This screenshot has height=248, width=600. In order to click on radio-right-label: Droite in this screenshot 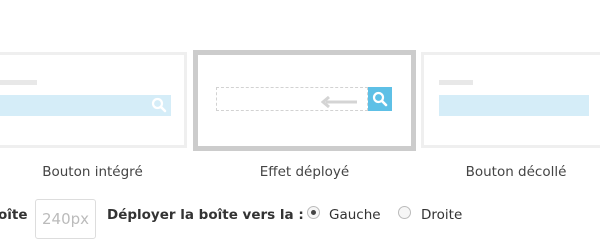, I will do `click(441, 215)`.